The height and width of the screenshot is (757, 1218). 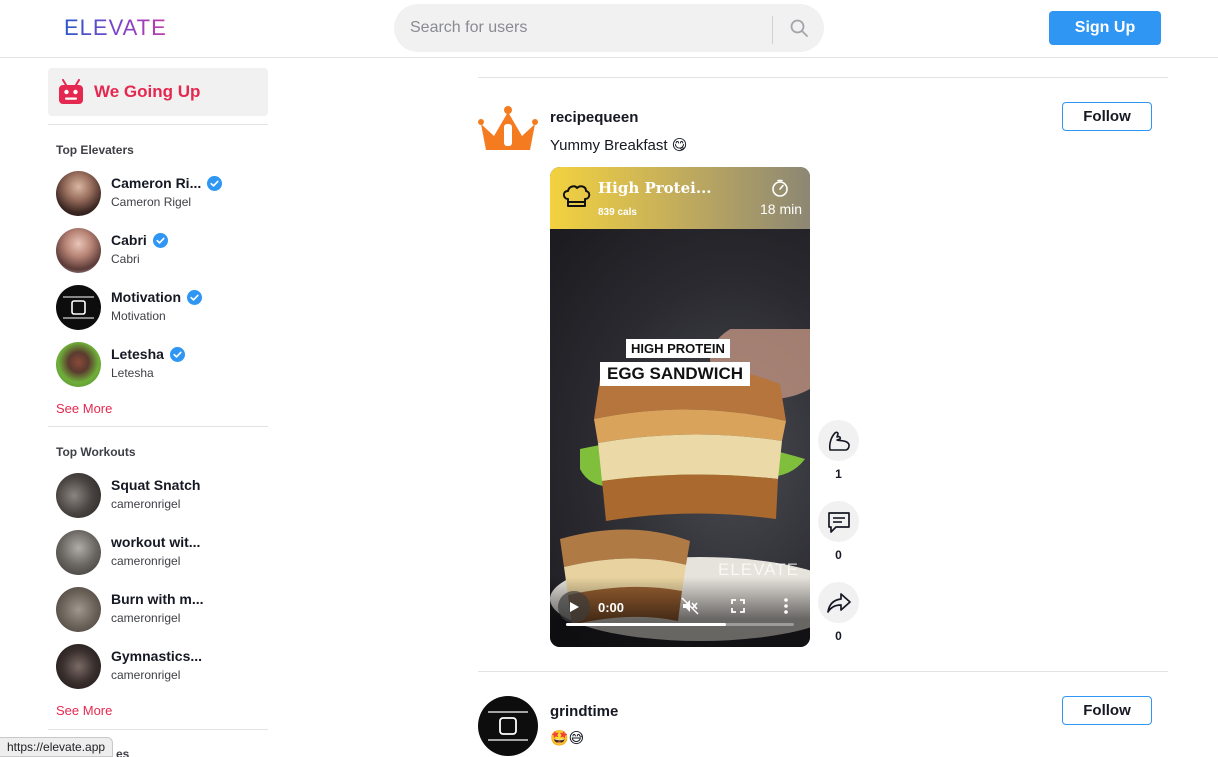 What do you see at coordinates (619, 145) in the screenshot?
I see `post-caption: Yummy Breakfast 😋` at bounding box center [619, 145].